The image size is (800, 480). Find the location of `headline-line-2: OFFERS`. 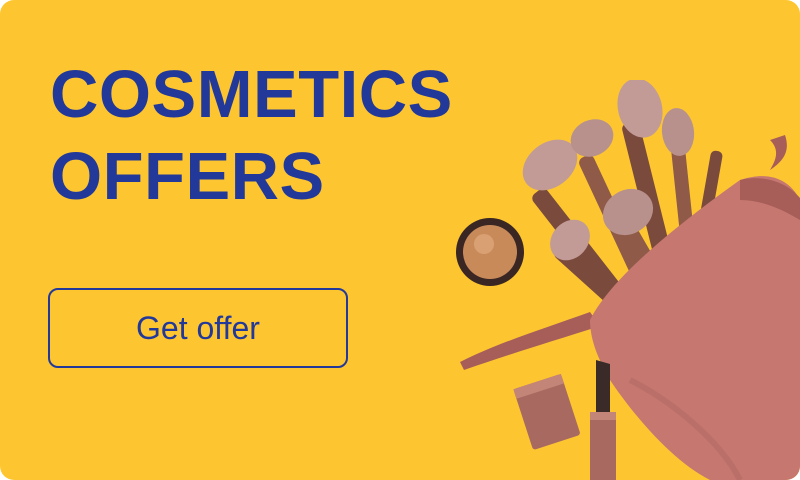

headline-line-2: OFFERS is located at coordinates (187, 176).